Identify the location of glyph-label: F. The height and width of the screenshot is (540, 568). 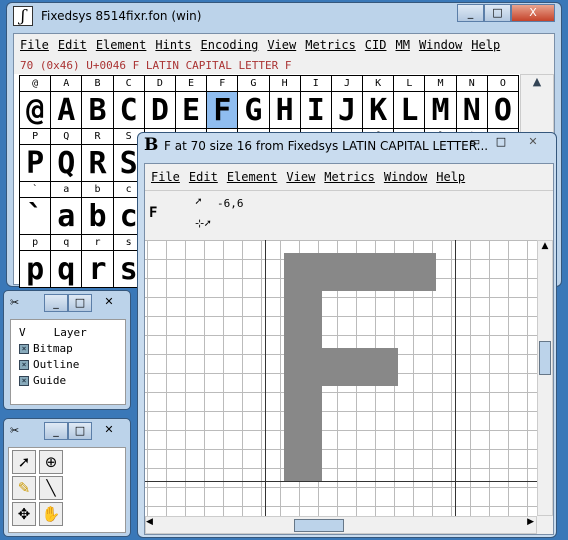
(223, 84).